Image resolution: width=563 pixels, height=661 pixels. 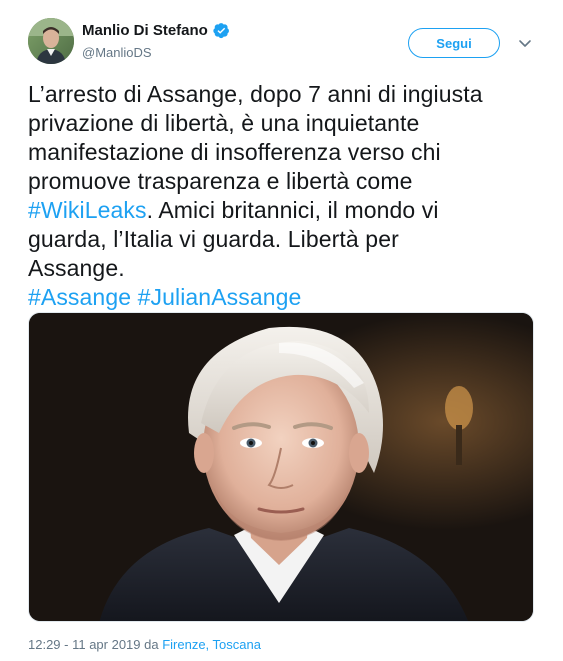 I want to click on location-link: Firenze, Toscana, so click(x=211, y=644).